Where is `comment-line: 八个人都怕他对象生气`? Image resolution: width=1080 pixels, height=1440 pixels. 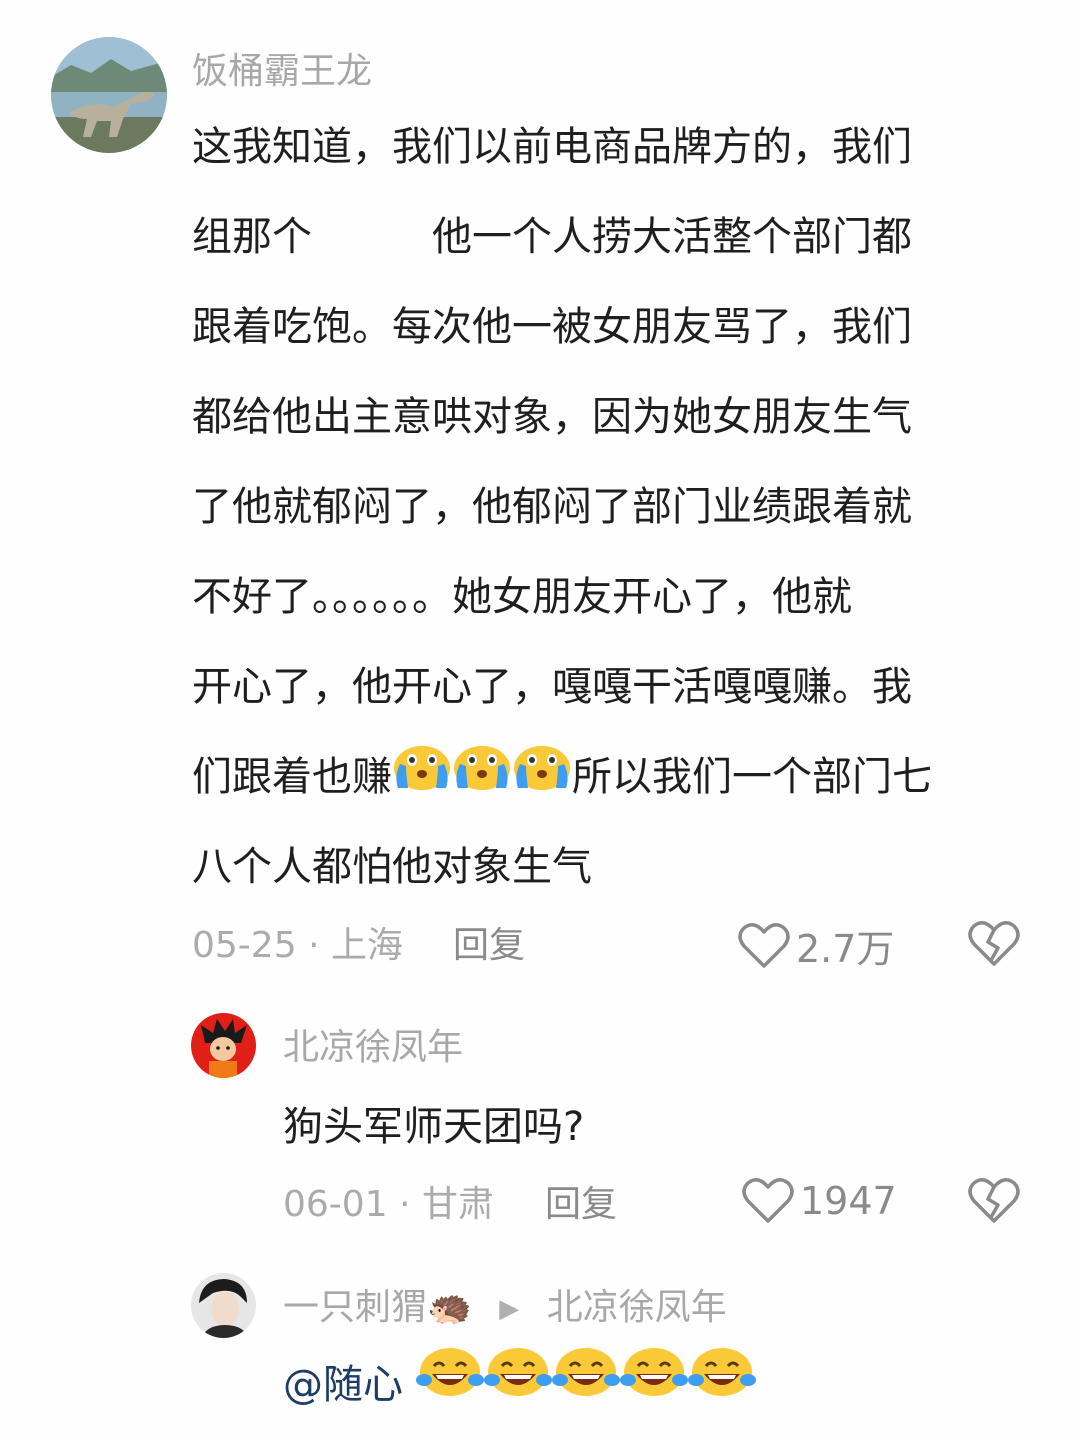
comment-line: 八个人都怕他对象生气 is located at coordinates (392, 867).